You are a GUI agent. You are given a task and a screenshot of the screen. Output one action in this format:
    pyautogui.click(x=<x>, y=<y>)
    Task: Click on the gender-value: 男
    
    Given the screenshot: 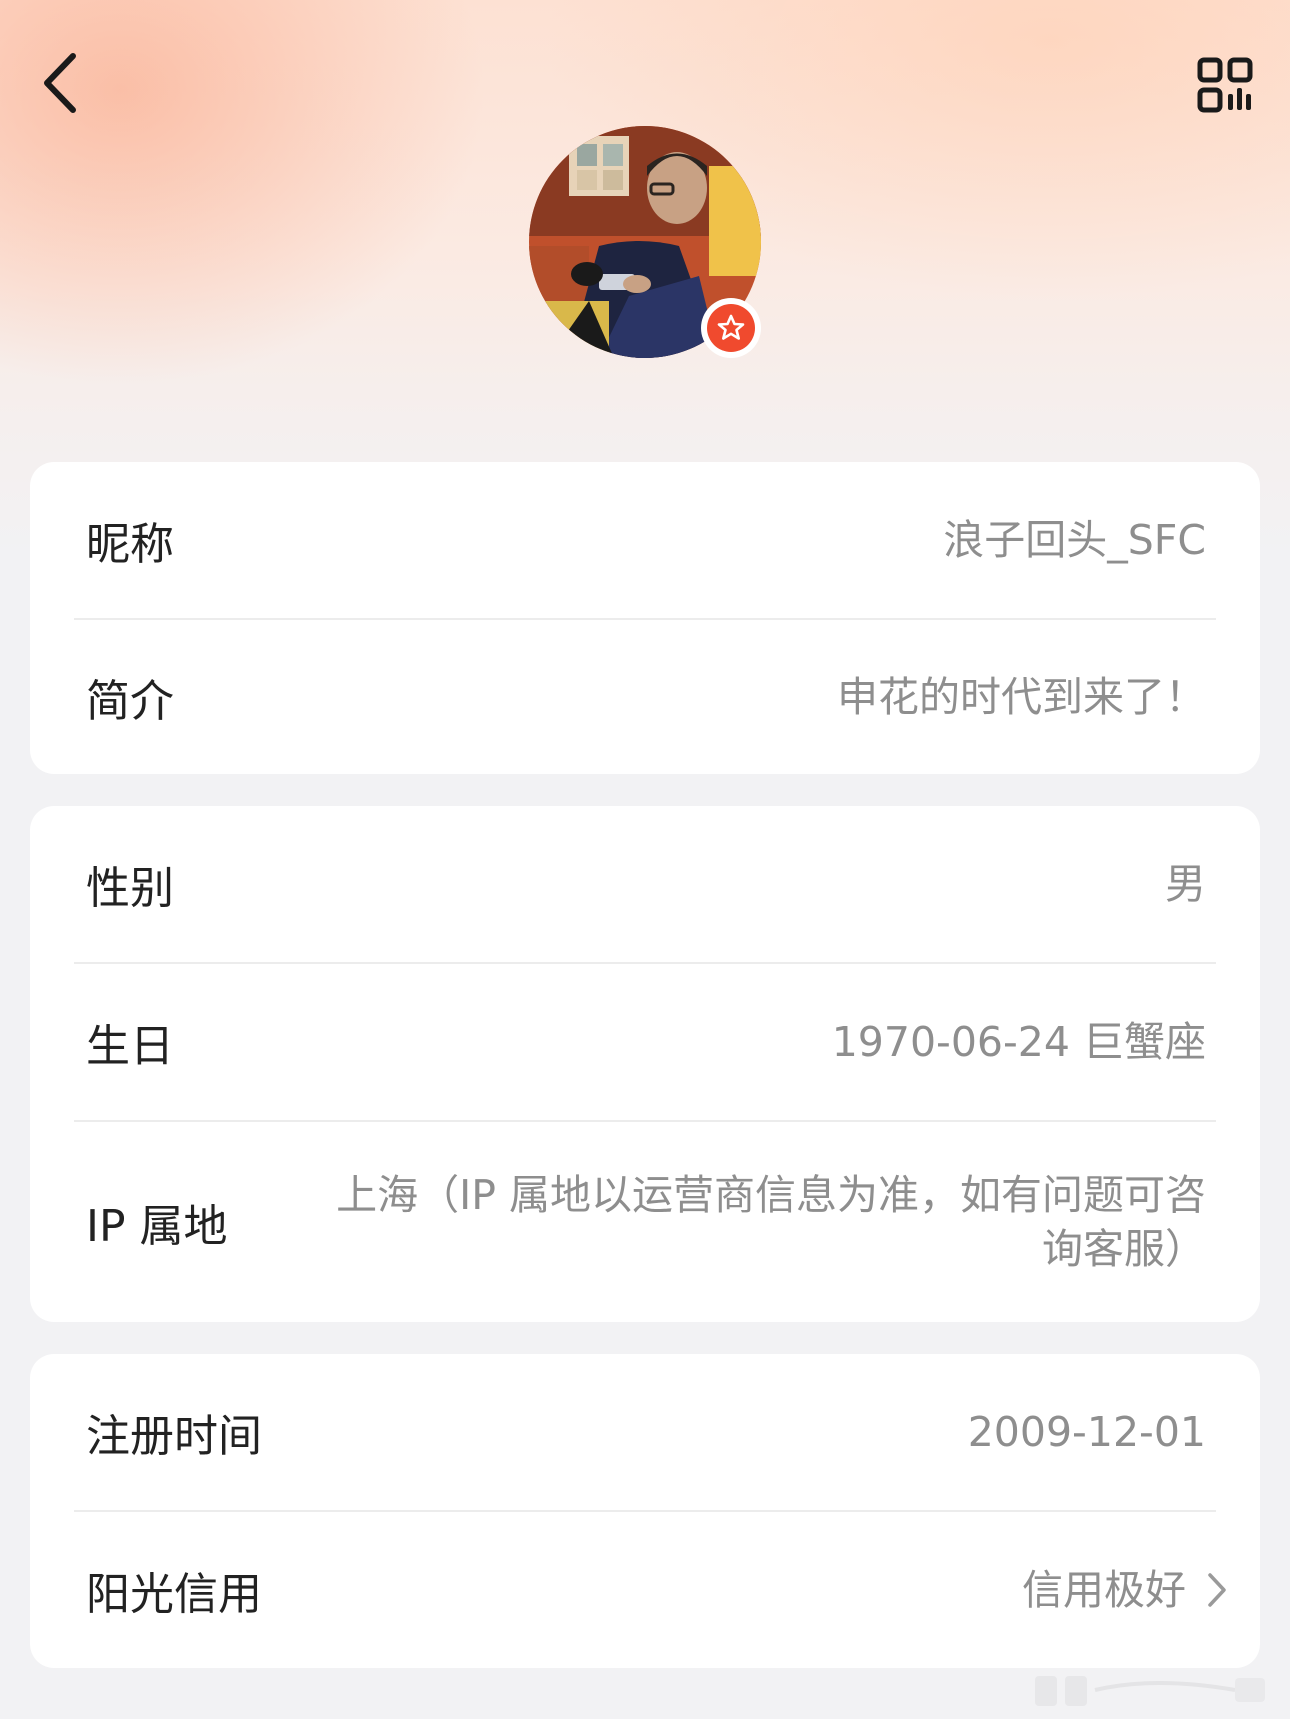 What is the action you would take?
    pyautogui.click(x=1185, y=884)
    